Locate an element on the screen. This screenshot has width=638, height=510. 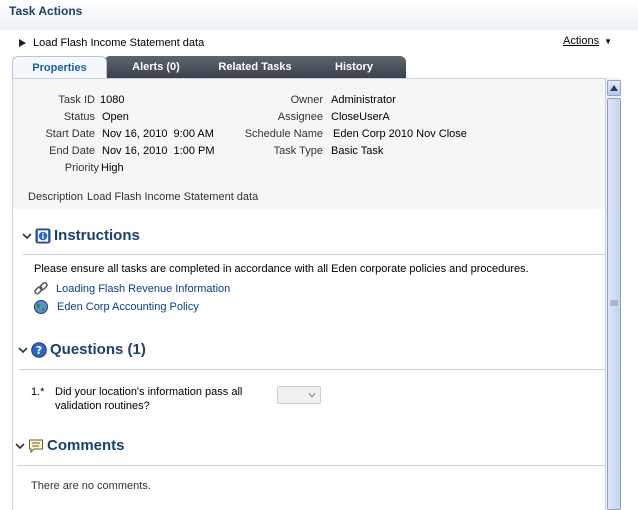
task-header: Load Flash Income Statement data is located at coordinates (110, 43).